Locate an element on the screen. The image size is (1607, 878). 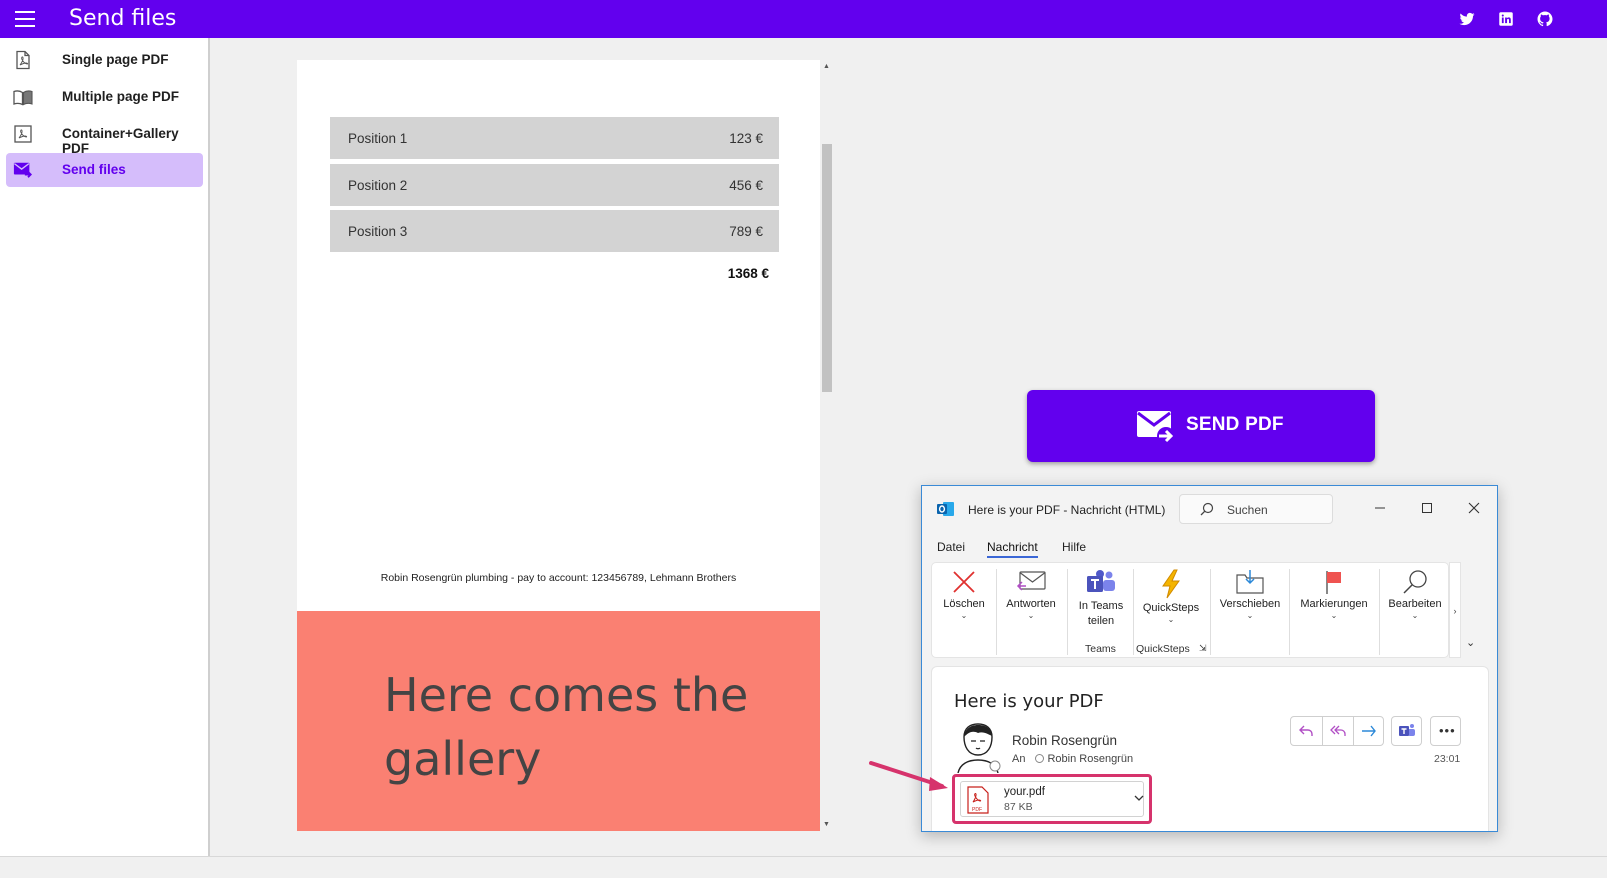
to-label: An is located at coordinates (1019, 759).